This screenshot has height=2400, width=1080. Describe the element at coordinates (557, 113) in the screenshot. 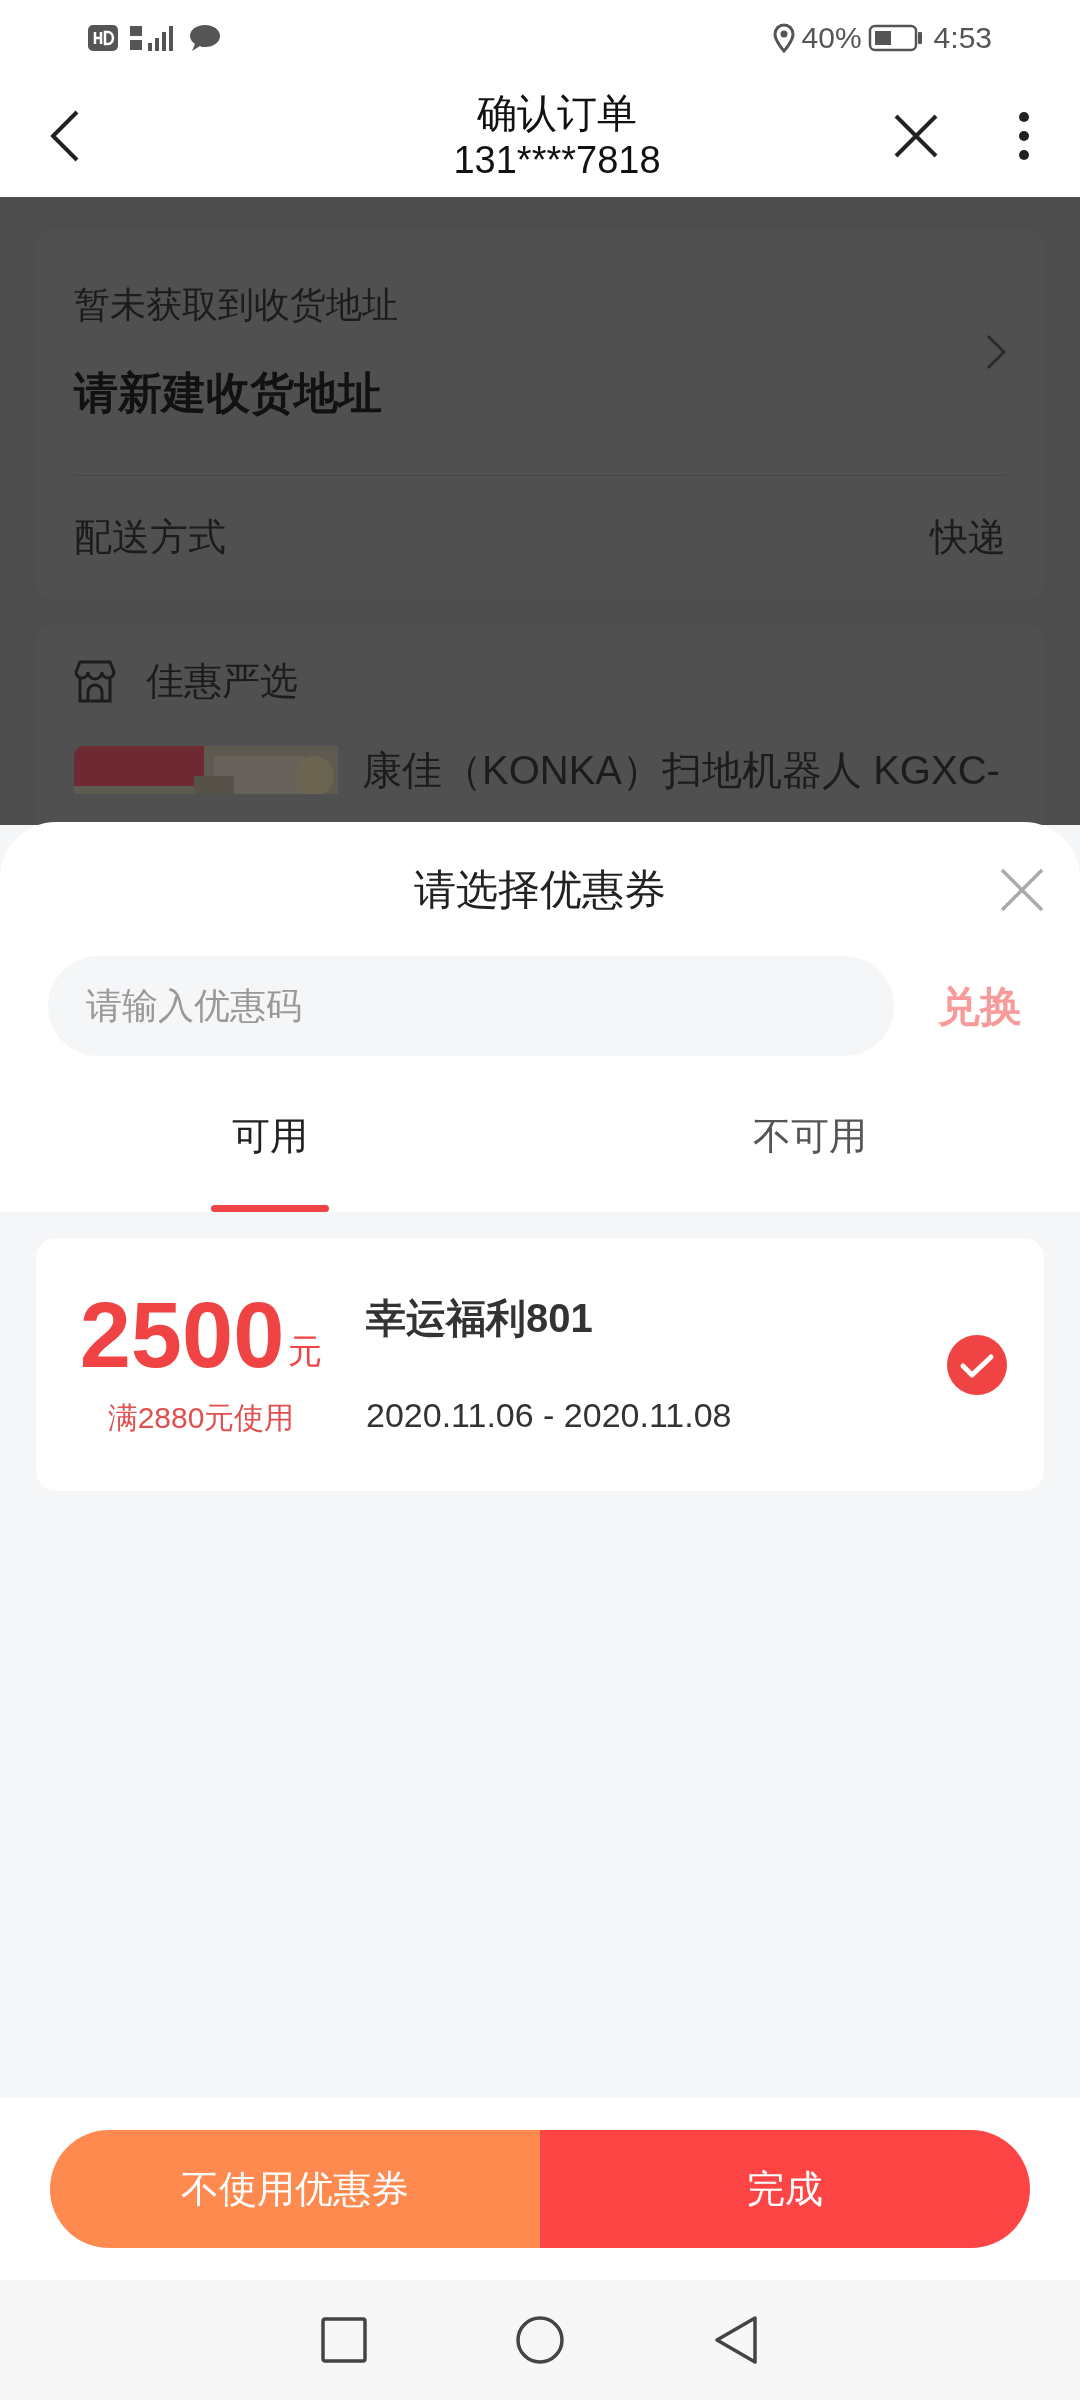

I see `page-title: 确认订单` at that location.